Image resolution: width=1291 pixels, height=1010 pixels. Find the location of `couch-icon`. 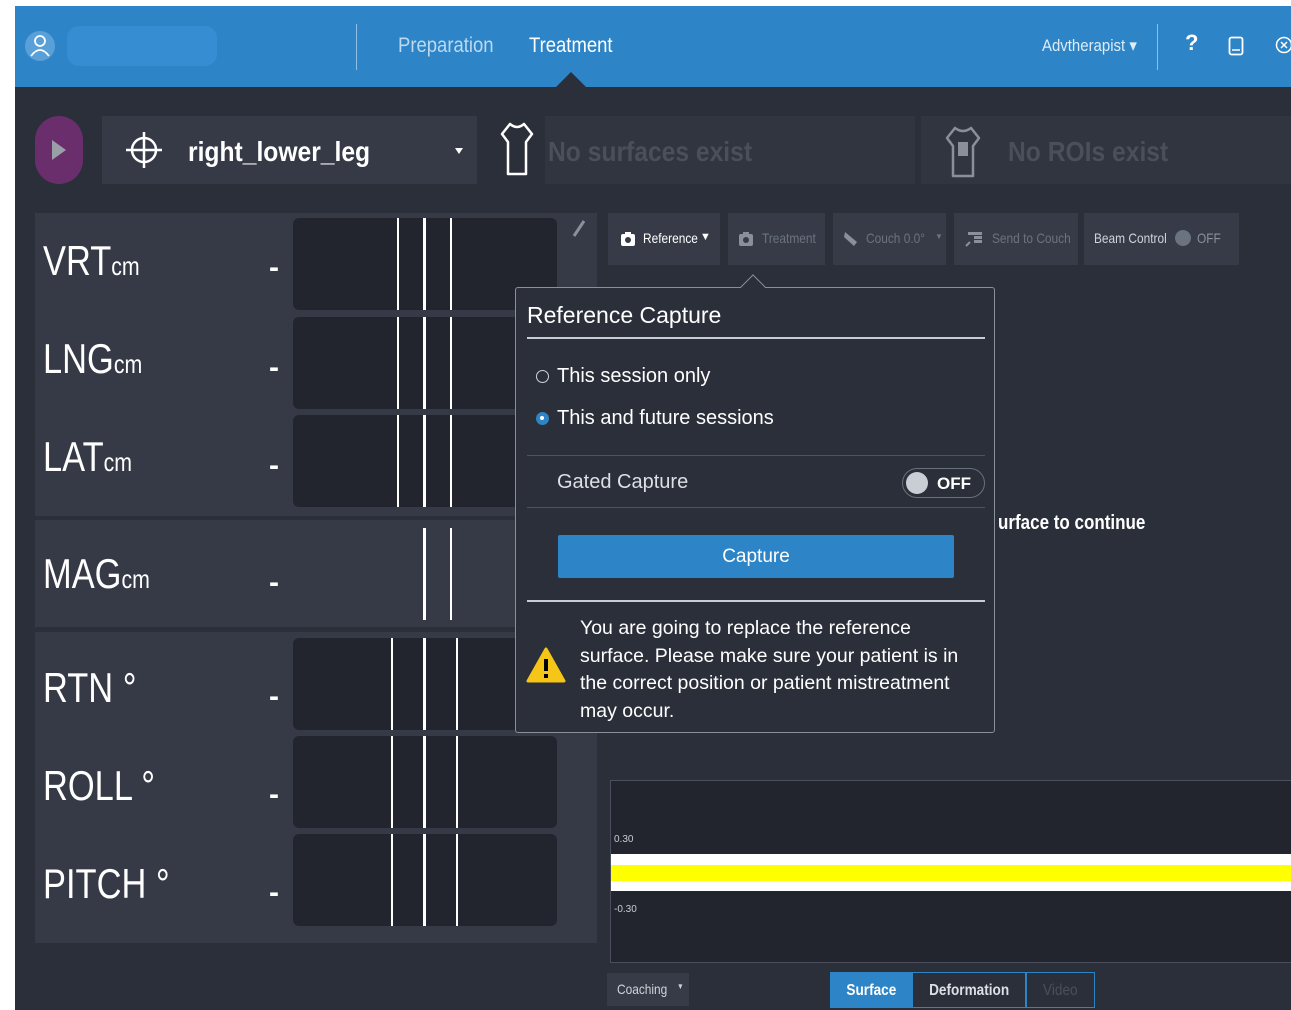

couch-icon is located at coordinates (850, 239).